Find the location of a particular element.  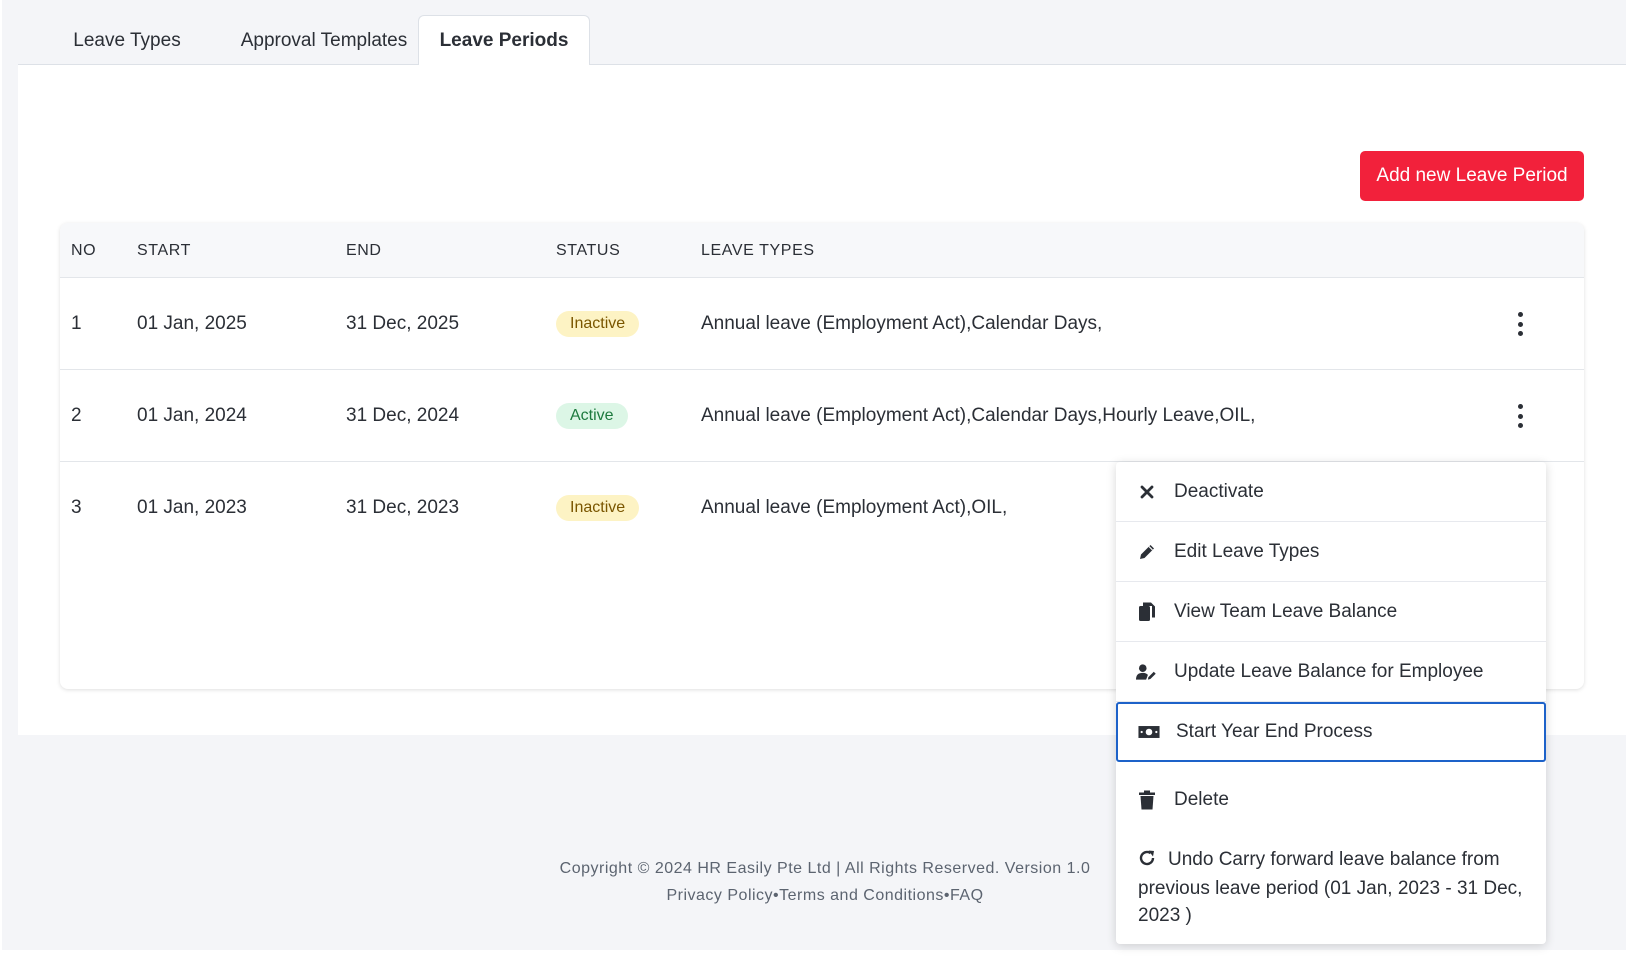

menu-item-label: Start Year End Process is located at coordinates (1274, 731).